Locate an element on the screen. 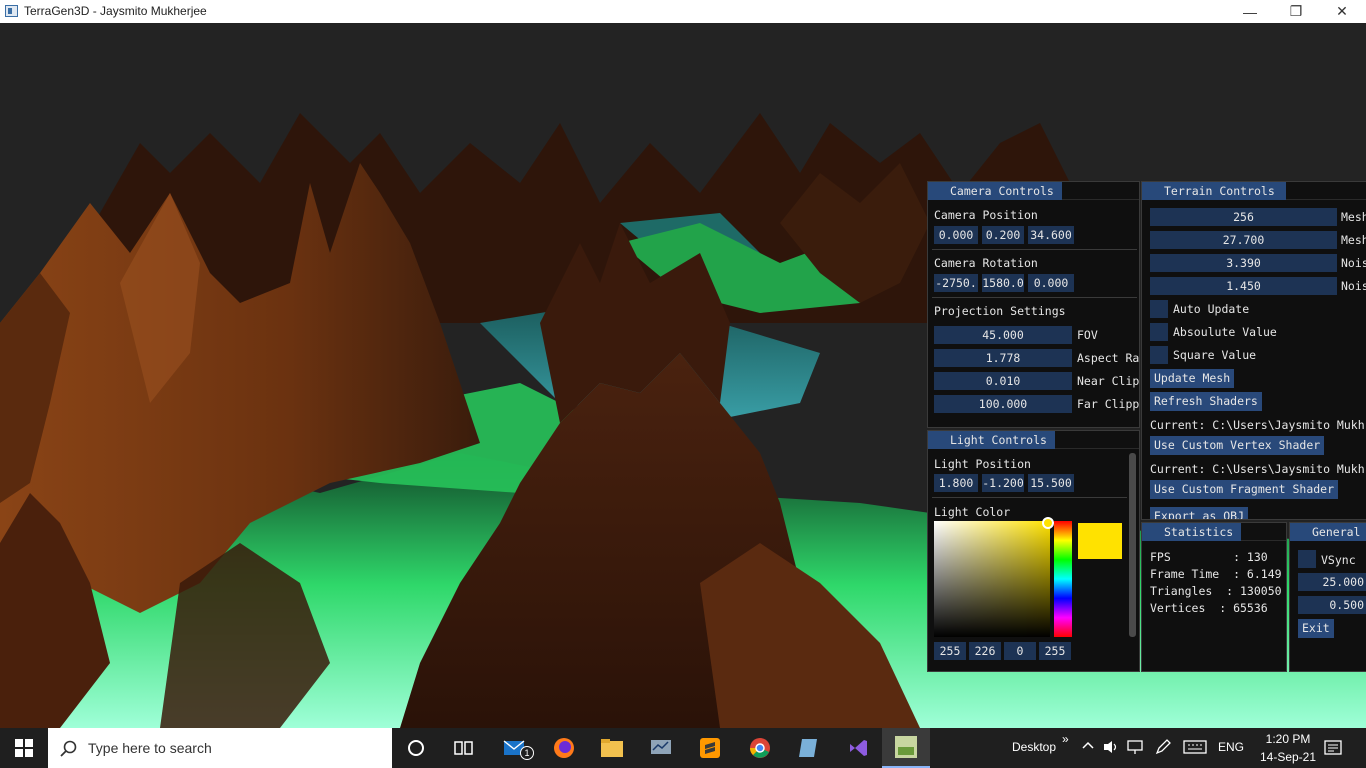  camera-rotation-label: Camera Rotation is located at coordinates (986, 263).